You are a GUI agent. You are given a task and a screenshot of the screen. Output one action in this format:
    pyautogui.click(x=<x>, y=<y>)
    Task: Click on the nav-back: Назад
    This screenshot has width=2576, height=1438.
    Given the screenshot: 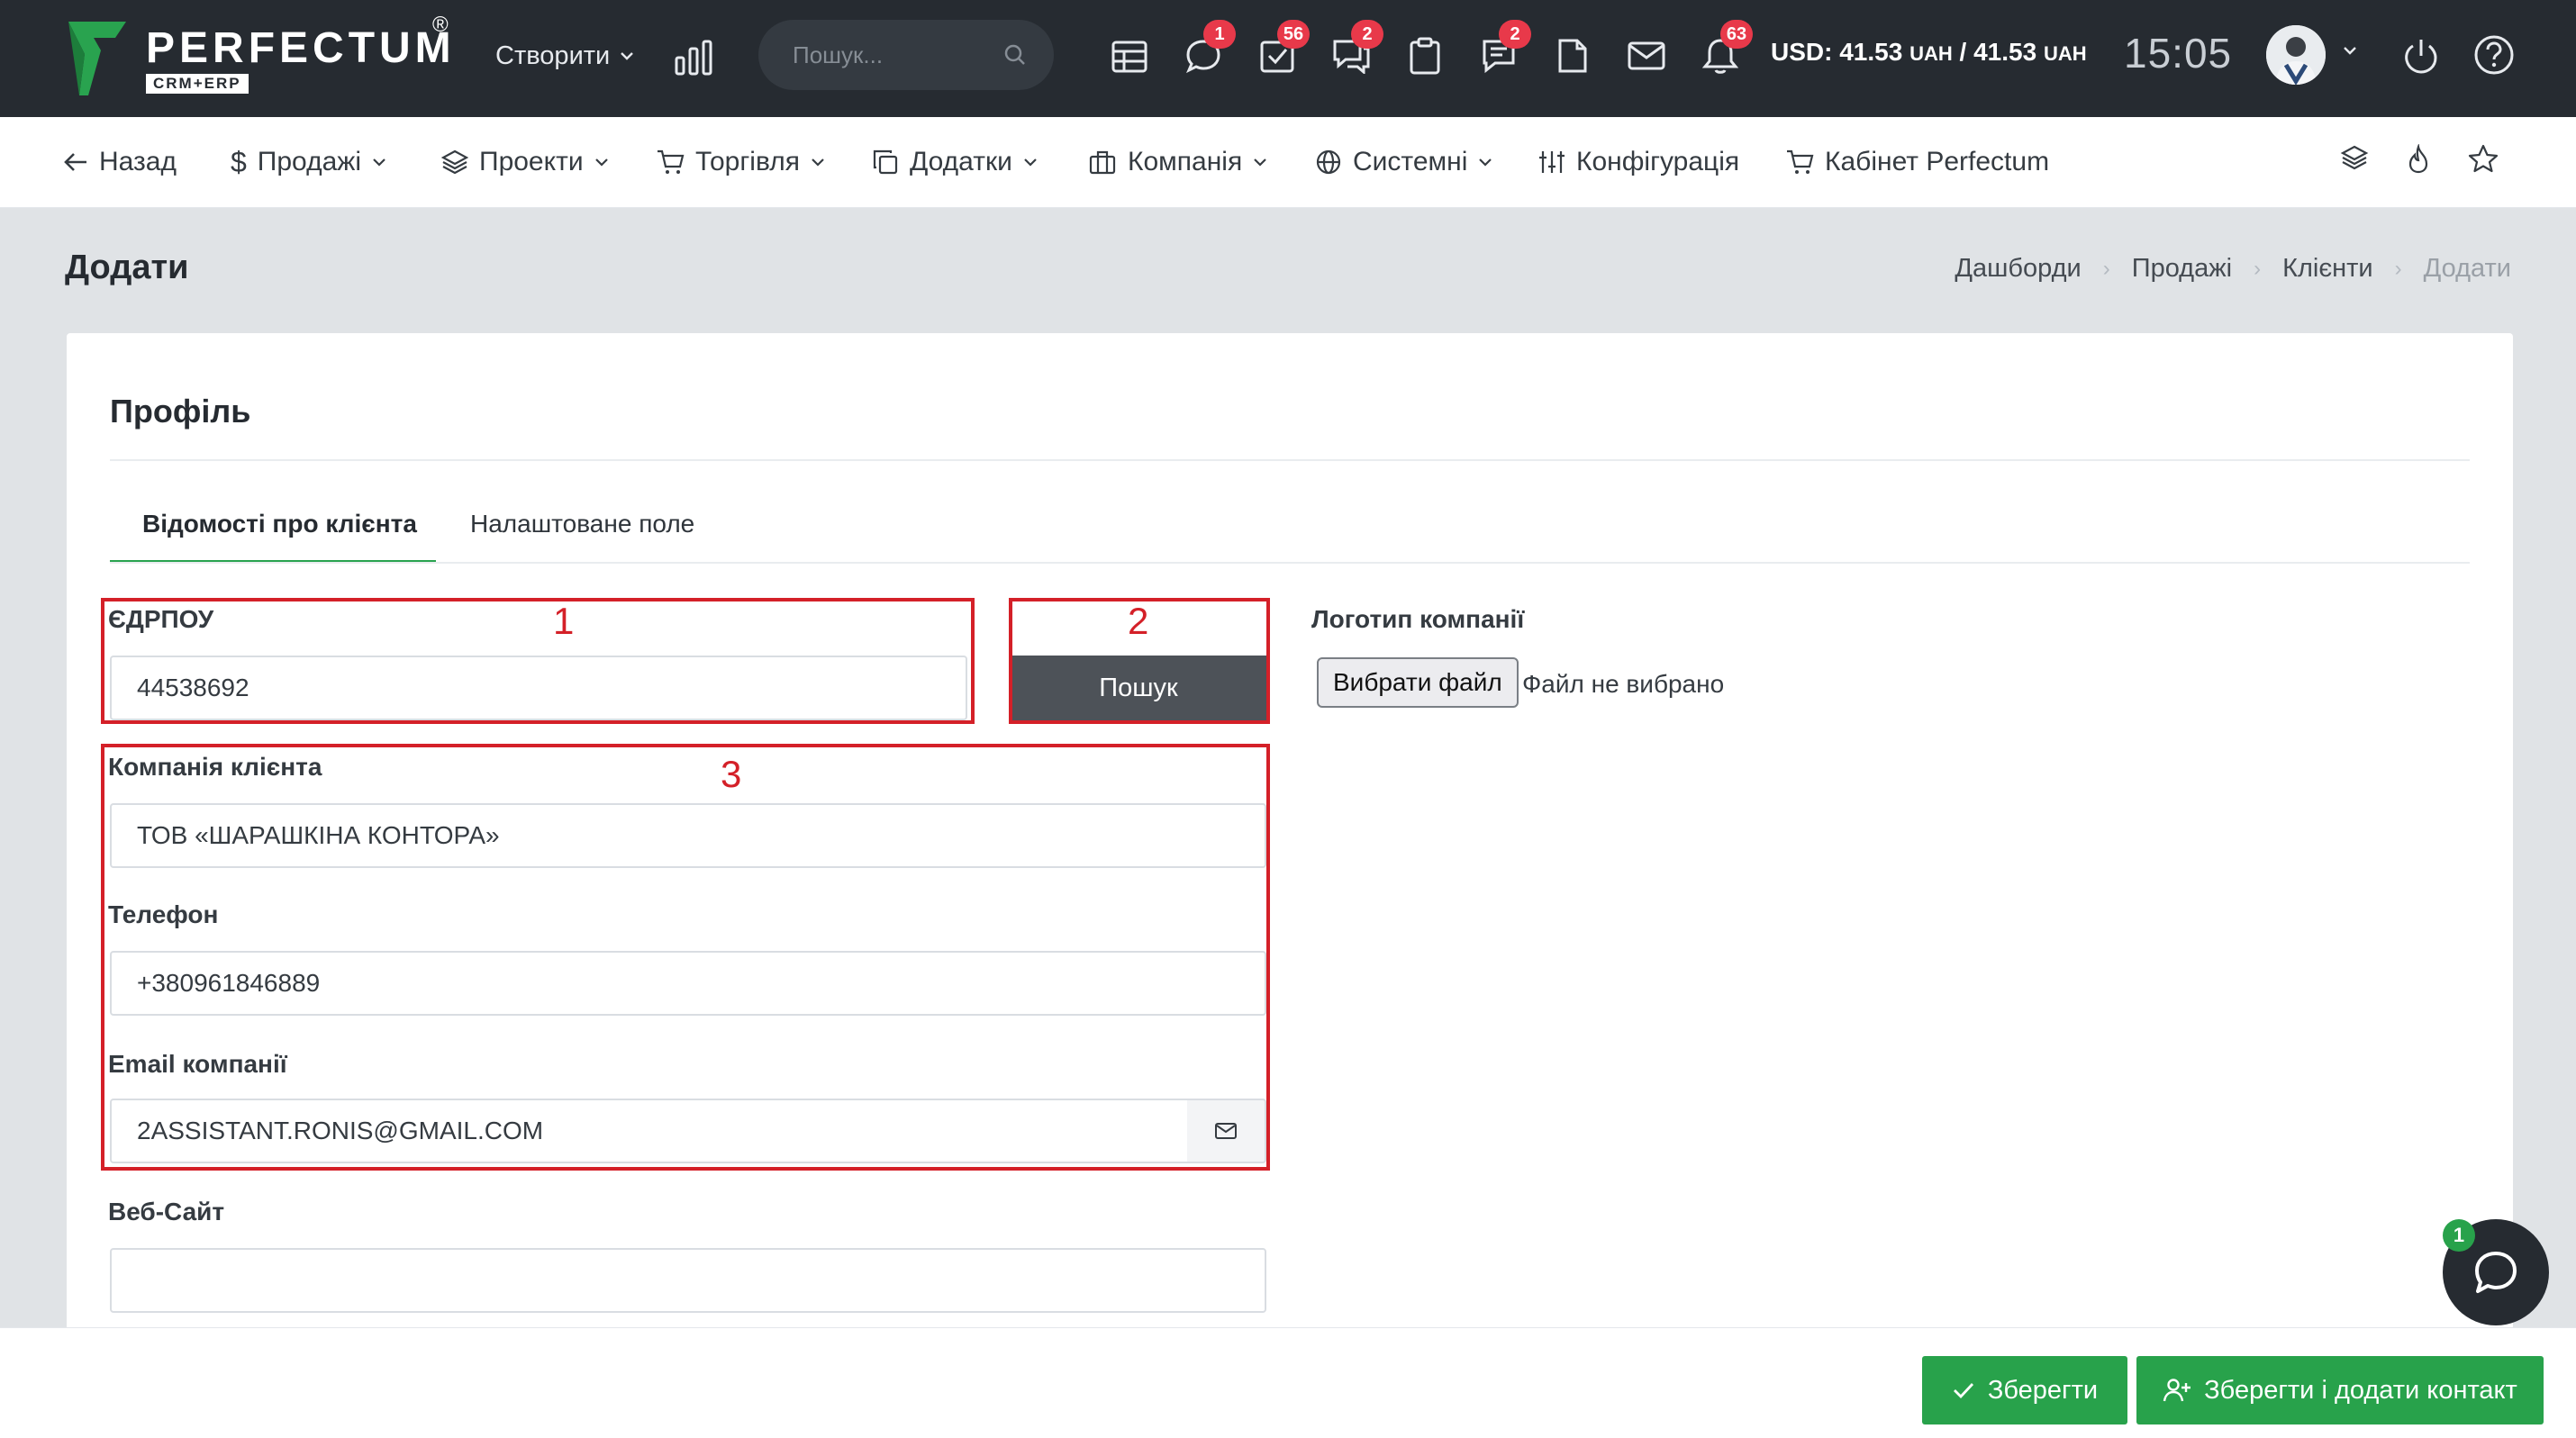 What is the action you would take?
    pyautogui.click(x=120, y=162)
    